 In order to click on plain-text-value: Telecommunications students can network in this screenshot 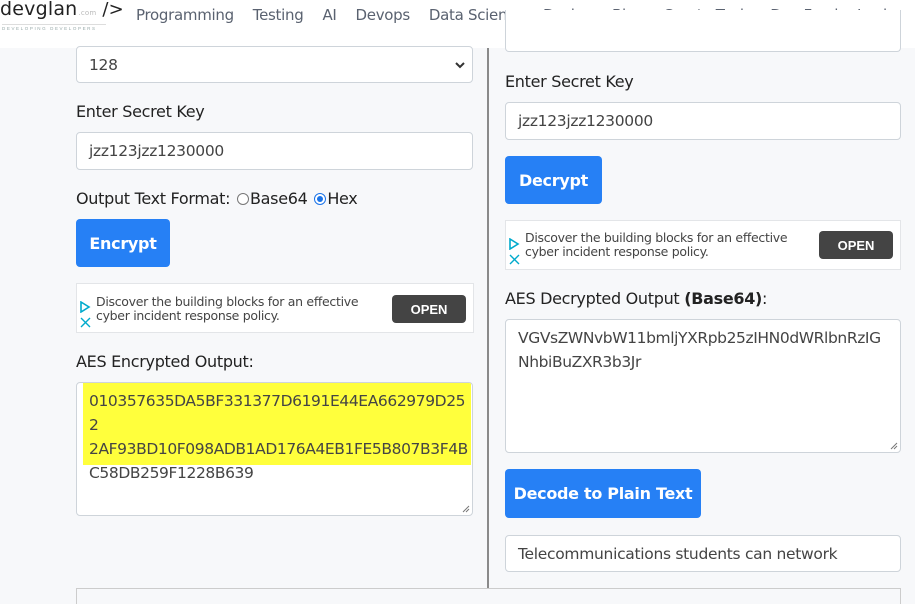, I will do `click(678, 553)`.